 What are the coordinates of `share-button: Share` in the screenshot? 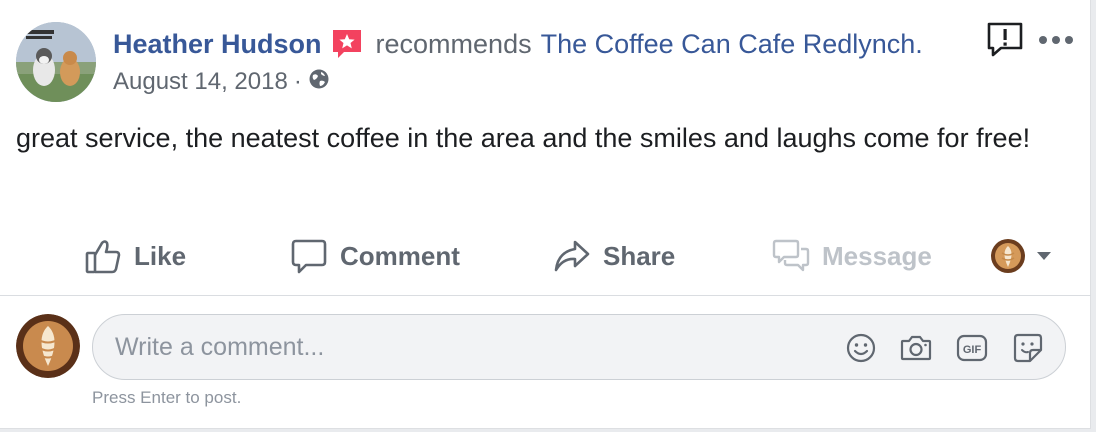 It's located at (614, 256).